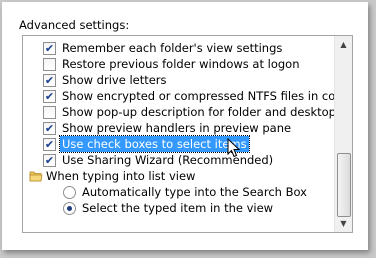 This screenshot has height=258, width=376. I want to click on mouse-pointer-icon, so click(234, 148).